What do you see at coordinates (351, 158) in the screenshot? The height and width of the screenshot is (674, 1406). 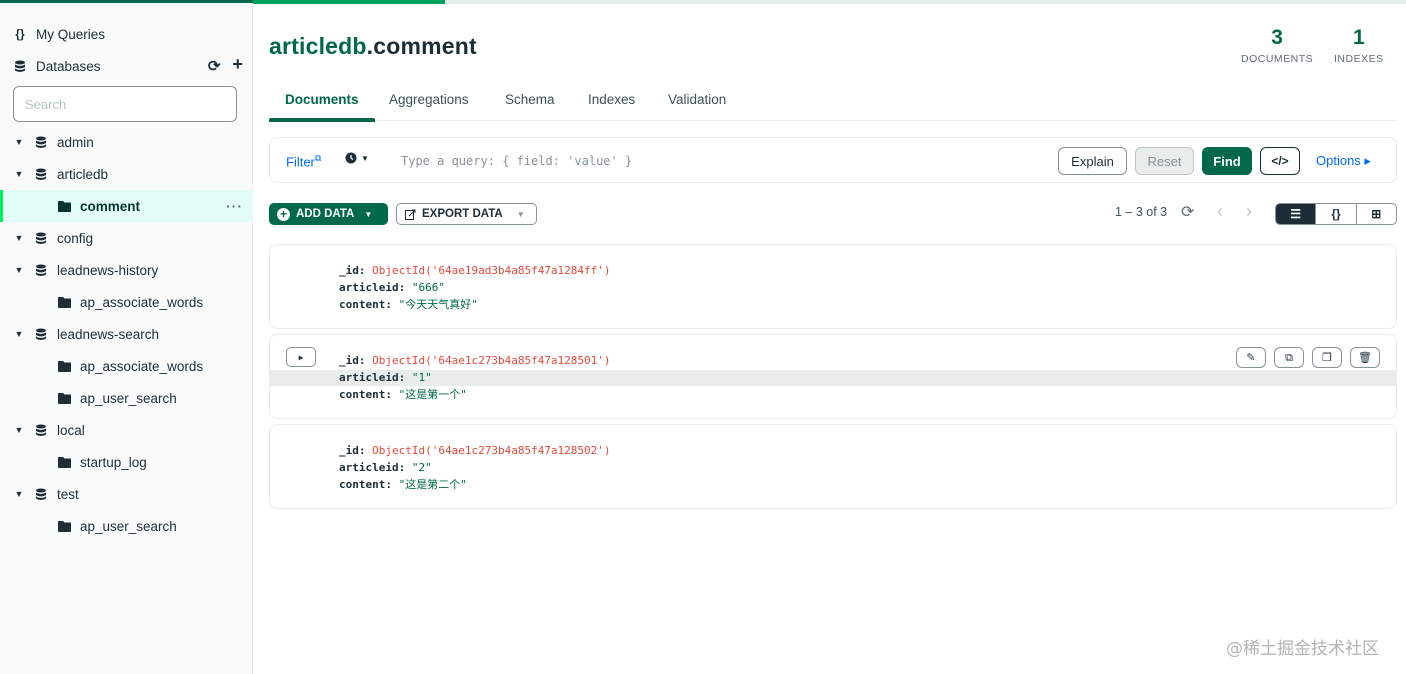 I see `clock-icon` at bounding box center [351, 158].